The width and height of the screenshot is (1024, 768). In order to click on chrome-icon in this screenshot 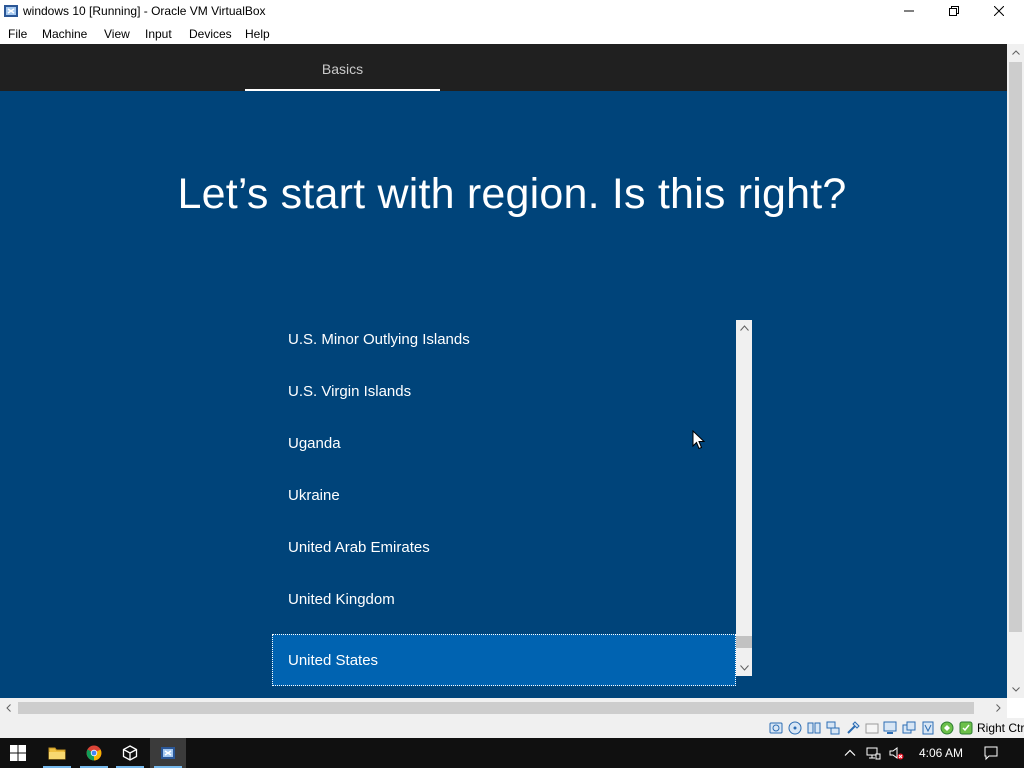, I will do `click(94, 753)`.